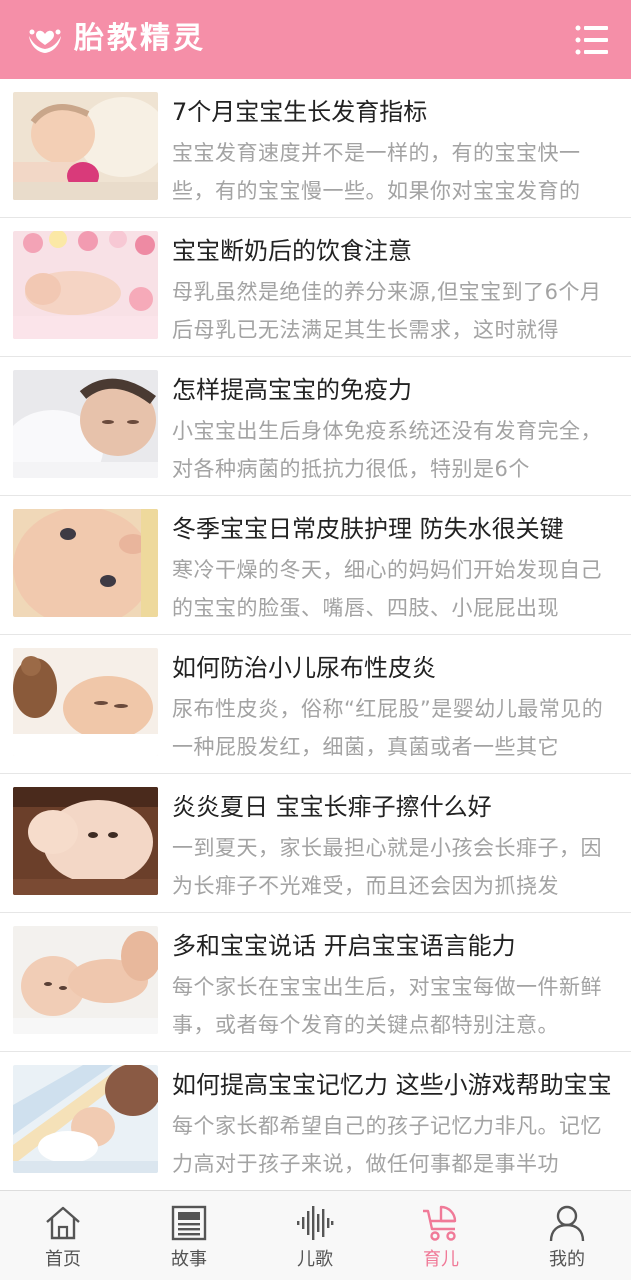  What do you see at coordinates (63, 1223) in the screenshot?
I see `home-icon` at bounding box center [63, 1223].